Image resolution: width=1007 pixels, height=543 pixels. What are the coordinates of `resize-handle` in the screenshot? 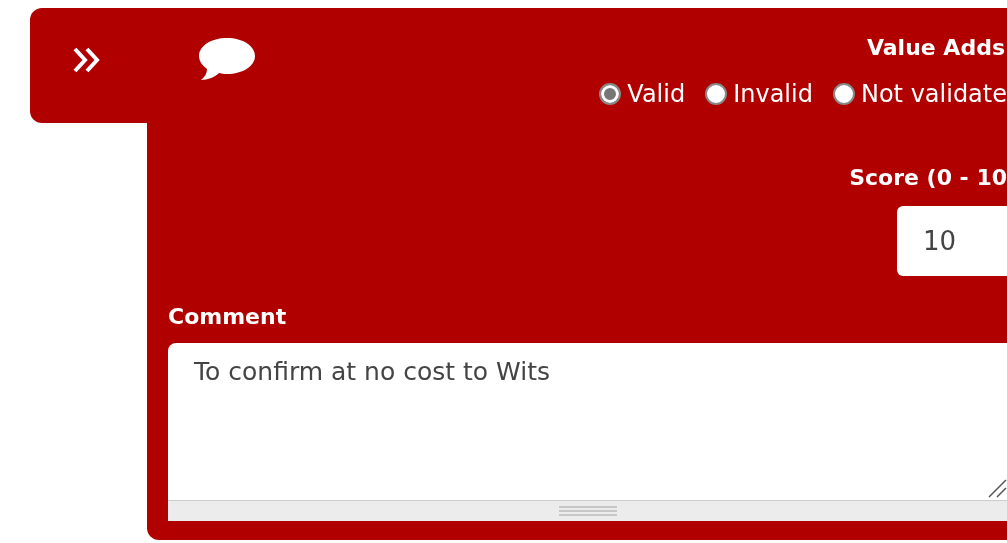 It's located at (587, 510).